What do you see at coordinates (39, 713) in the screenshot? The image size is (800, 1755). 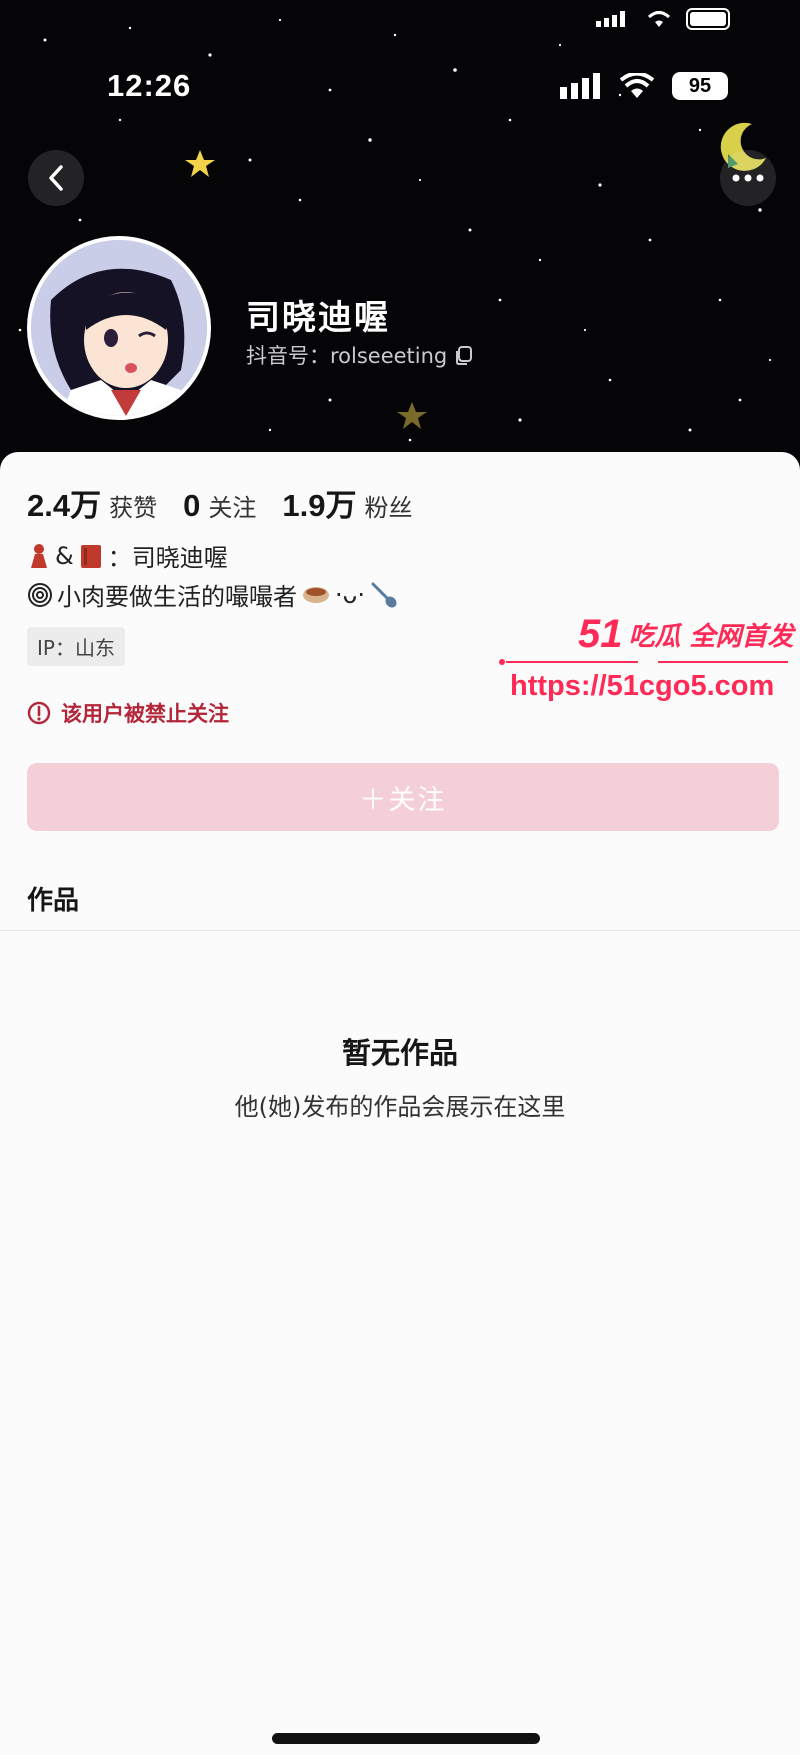 I see `warning-icon` at bounding box center [39, 713].